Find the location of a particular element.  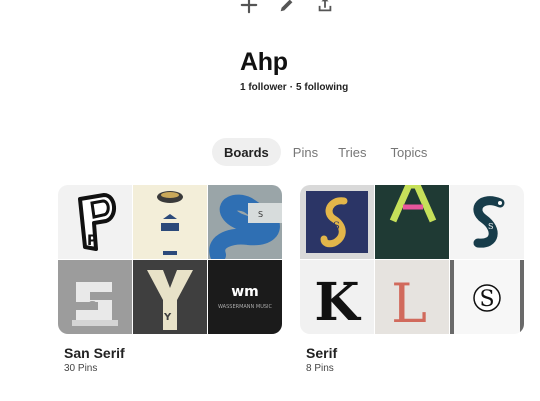

pencil-icon is located at coordinates (287, 7).